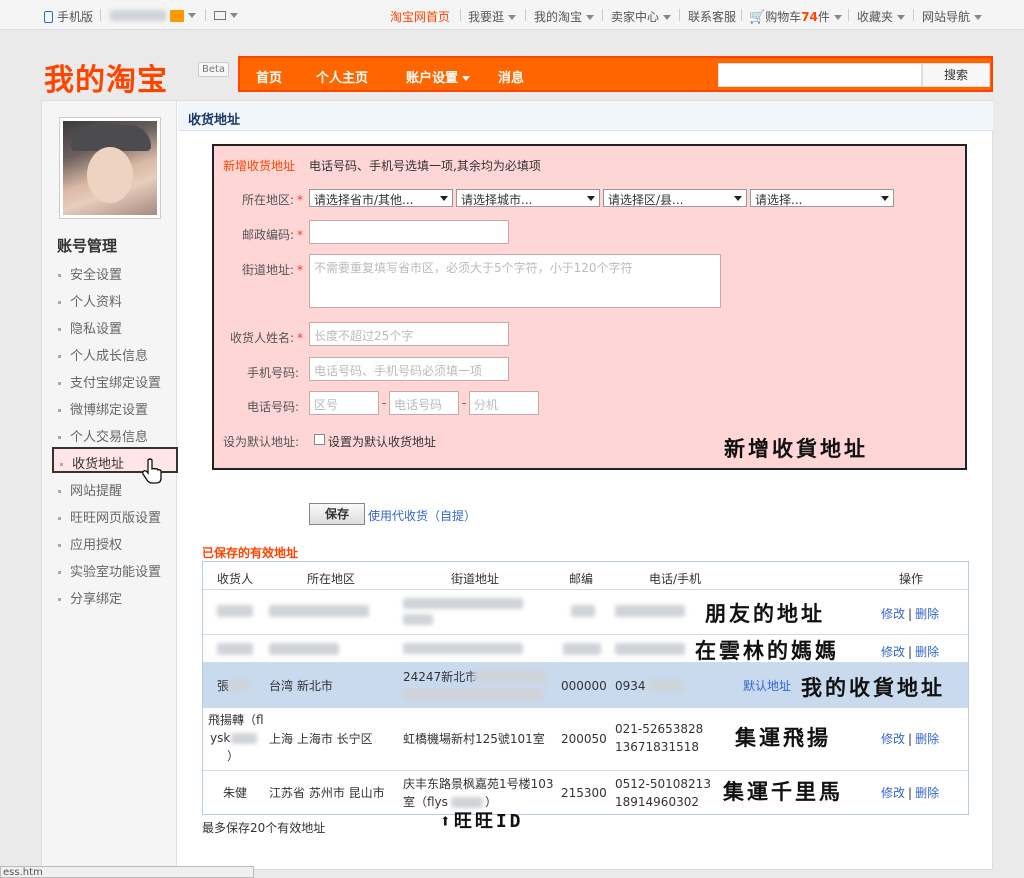 The height and width of the screenshot is (878, 1024). I want to click on cart-menu: 🛒购物车74件, so click(795, 16).